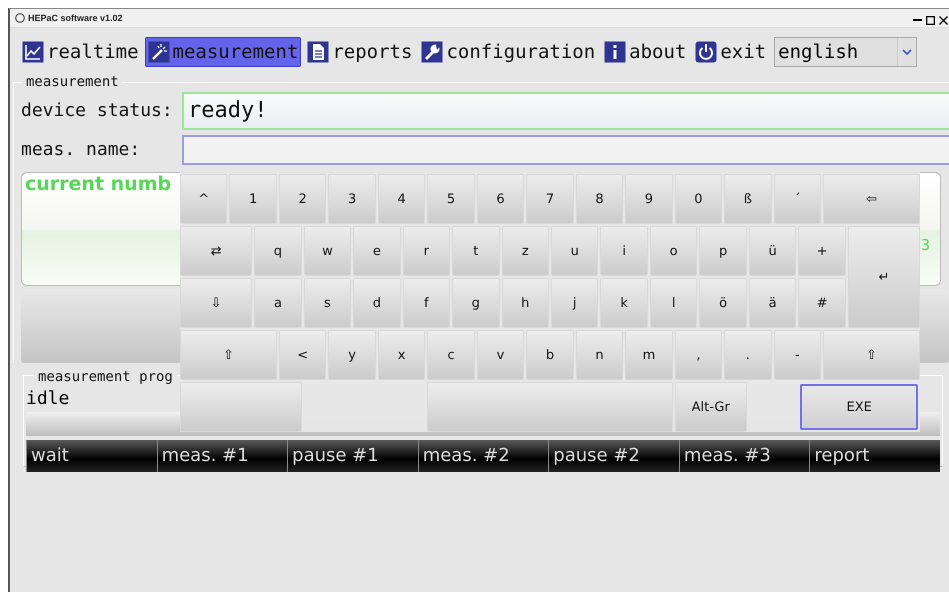  Describe the element at coordinates (874, 456) in the screenshot. I see `stage-label: report` at that location.